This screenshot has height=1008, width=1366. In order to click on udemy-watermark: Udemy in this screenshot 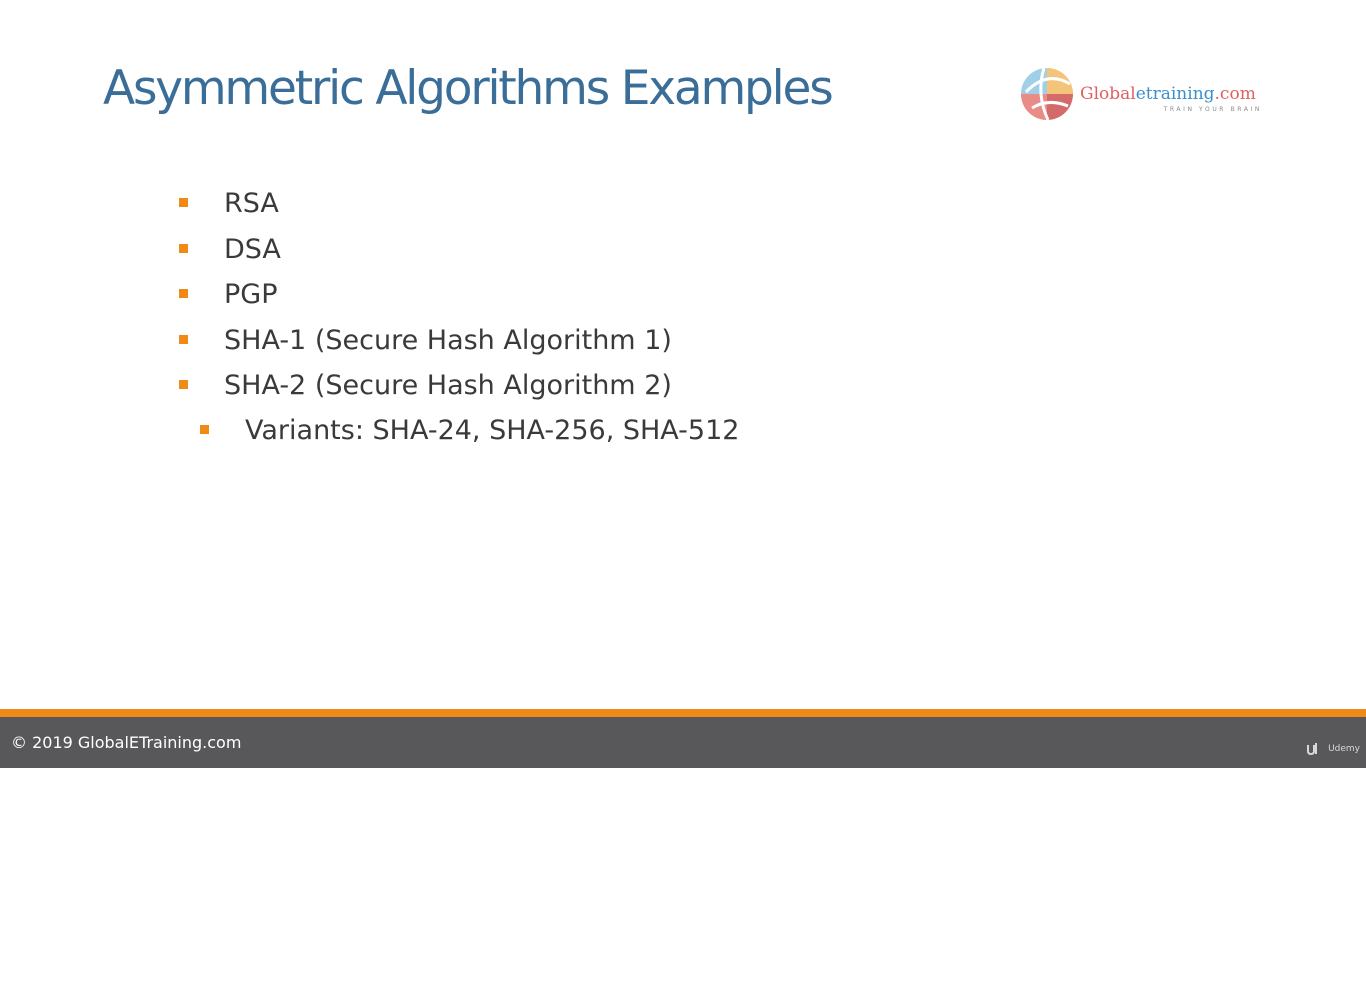, I will do `click(1333, 749)`.